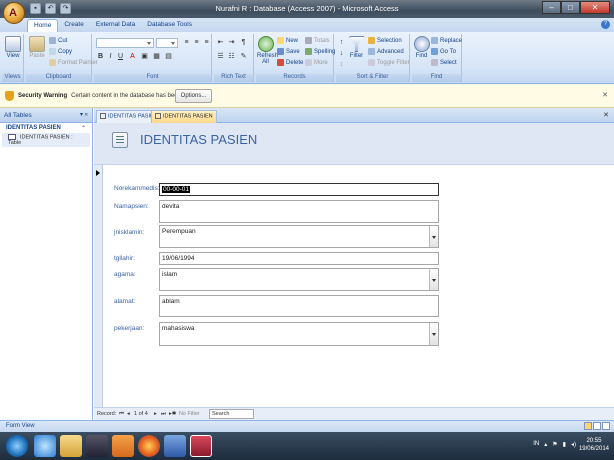 The image size is (614, 460). I want to click on agama-select: islam, so click(299, 279).